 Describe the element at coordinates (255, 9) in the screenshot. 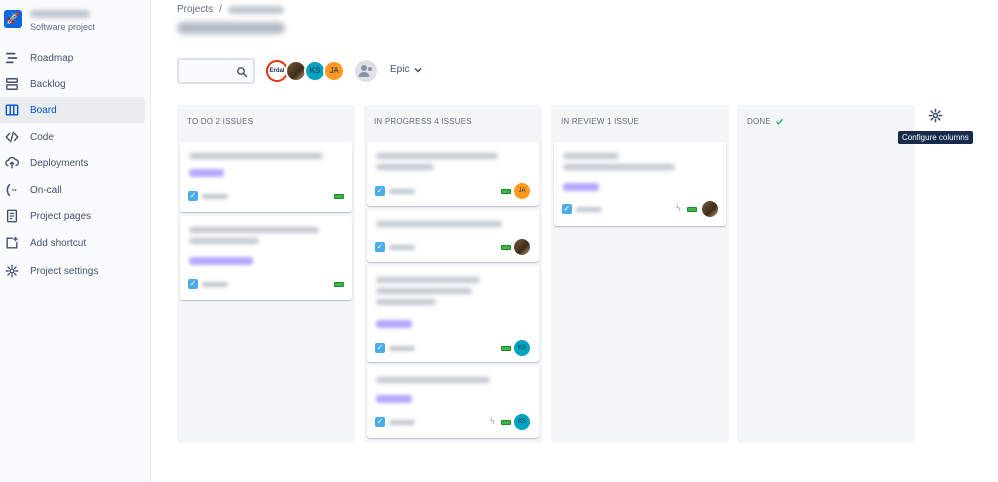

I see `breadcrumb-project-redacted` at that location.